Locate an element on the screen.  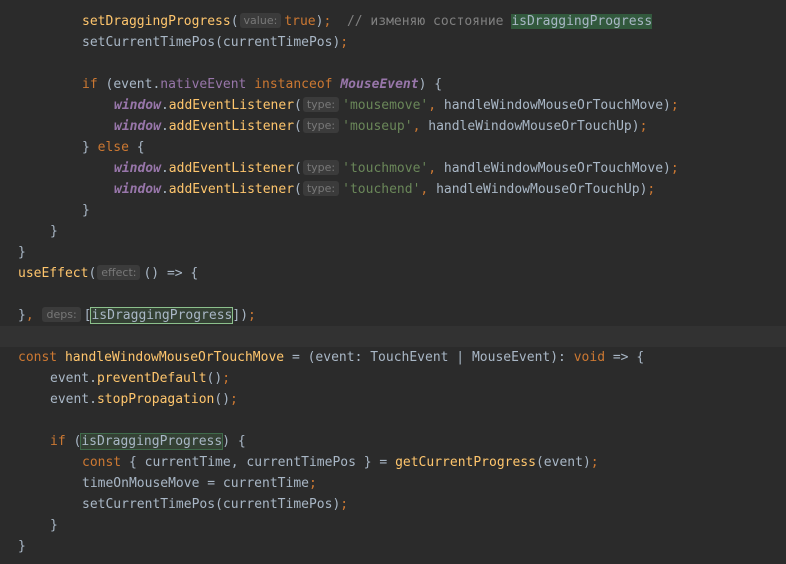
current-line-highlight is located at coordinates (393, 336).